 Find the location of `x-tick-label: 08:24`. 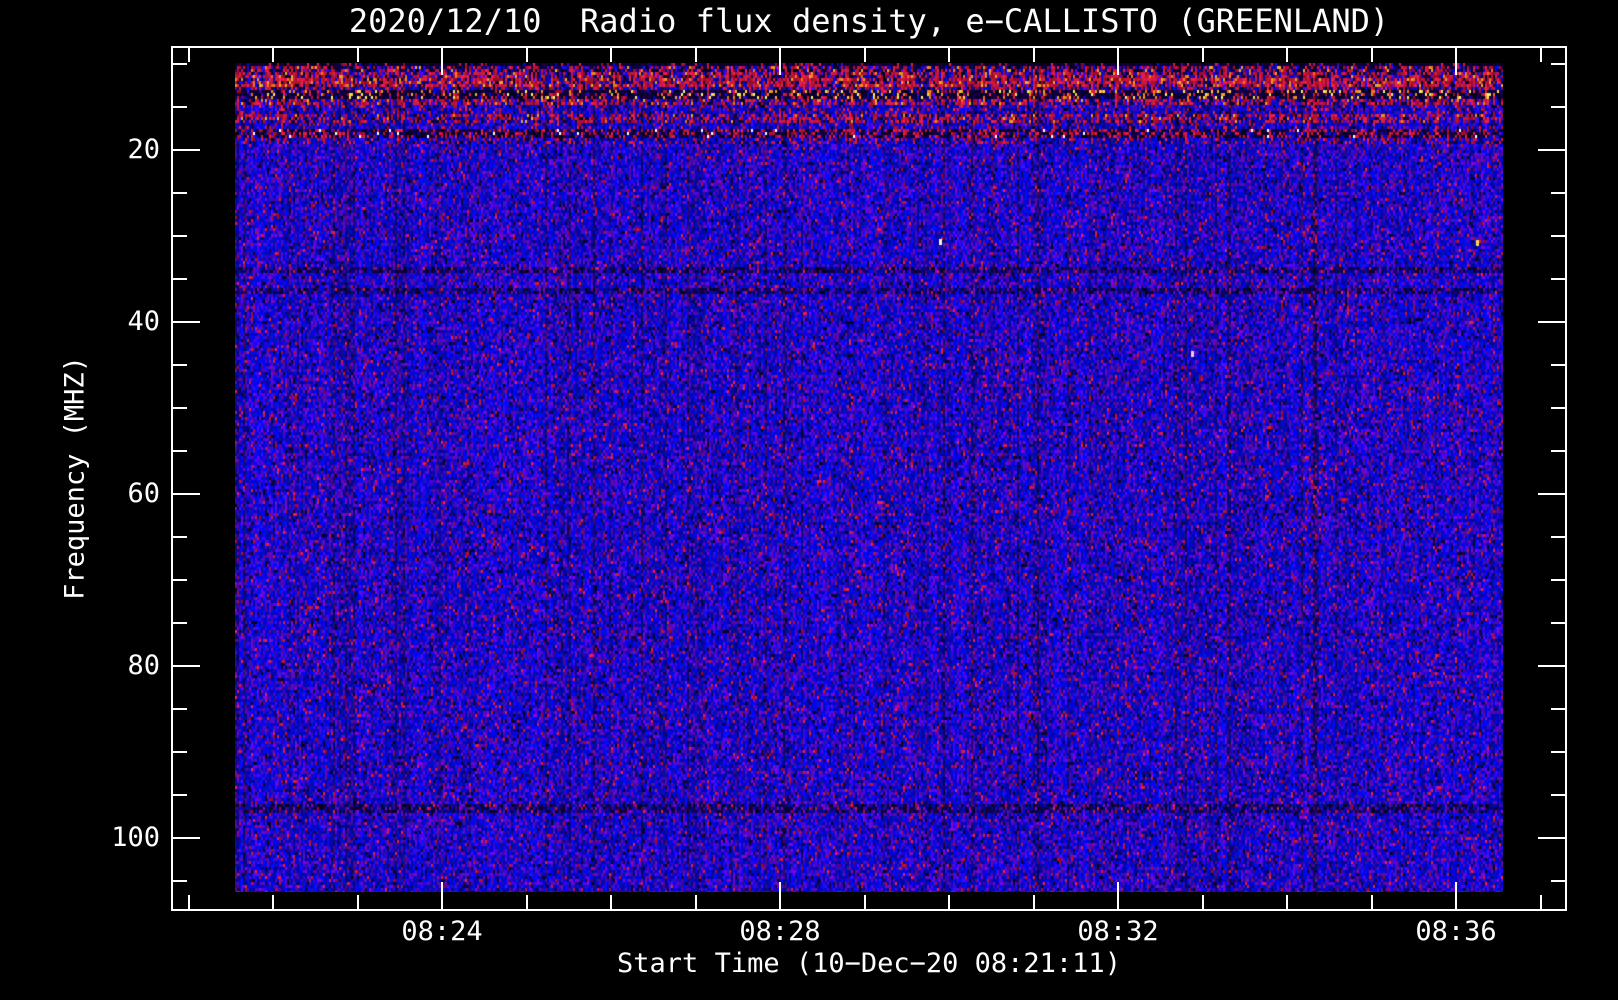

x-tick-label: 08:24 is located at coordinates (442, 931).